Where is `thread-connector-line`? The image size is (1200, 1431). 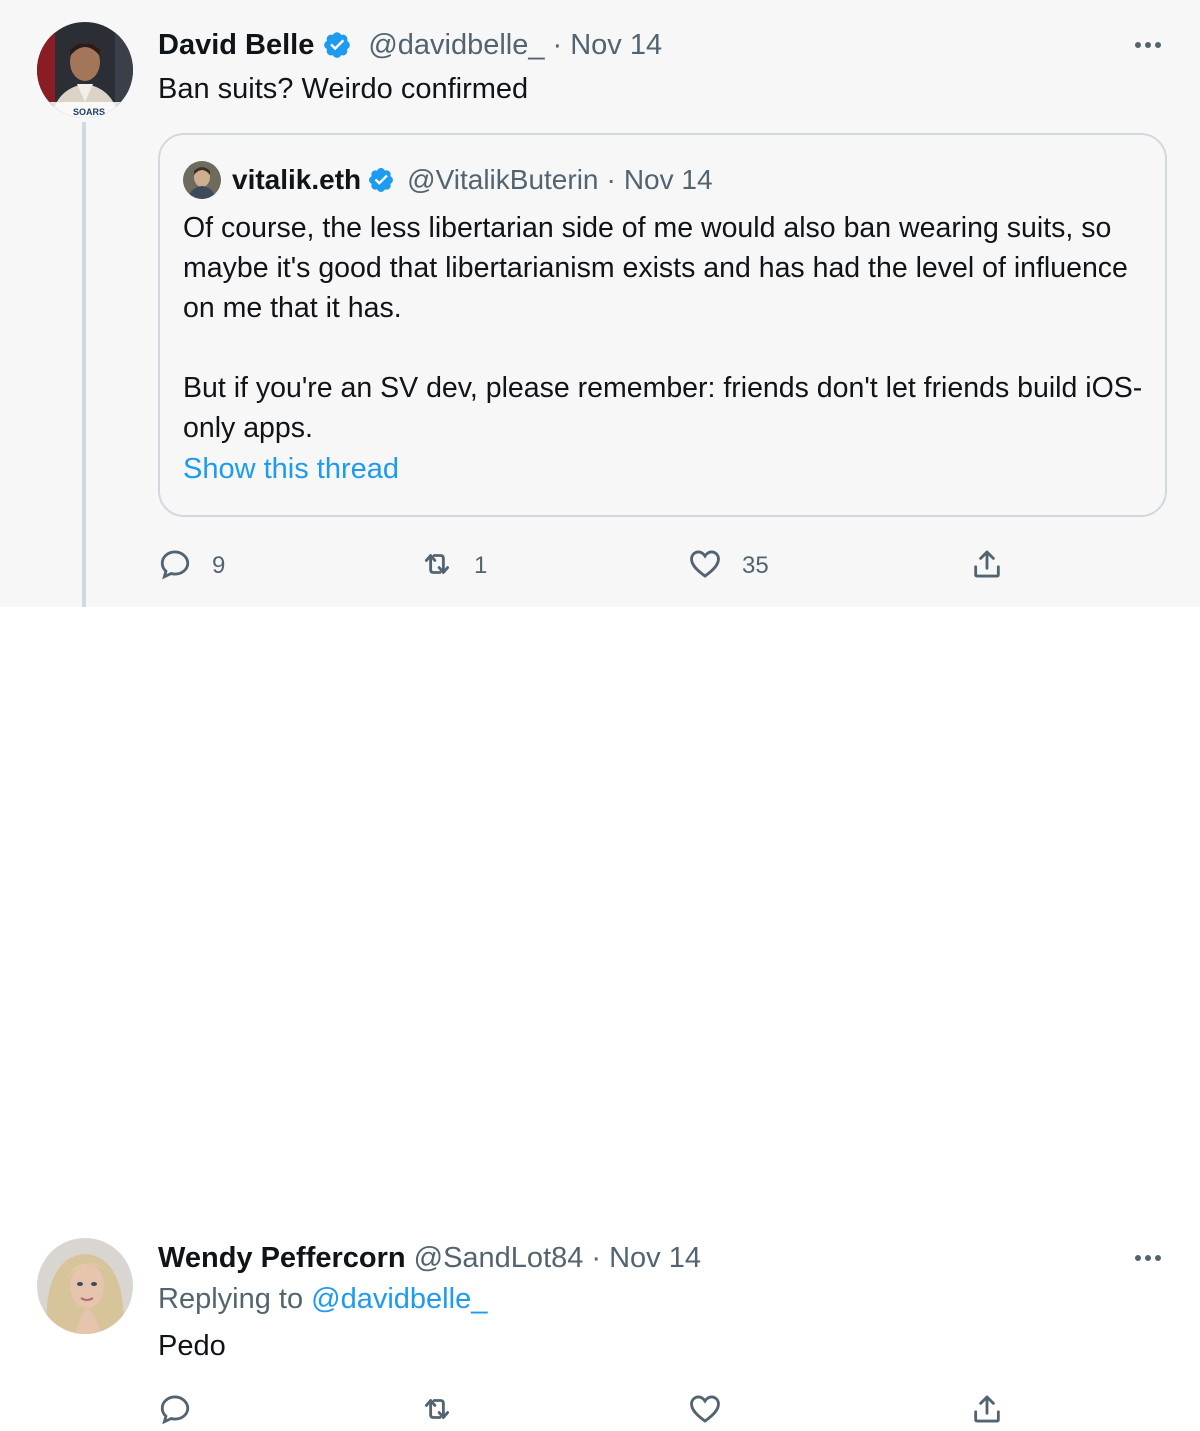
thread-connector-line is located at coordinates (84, 372).